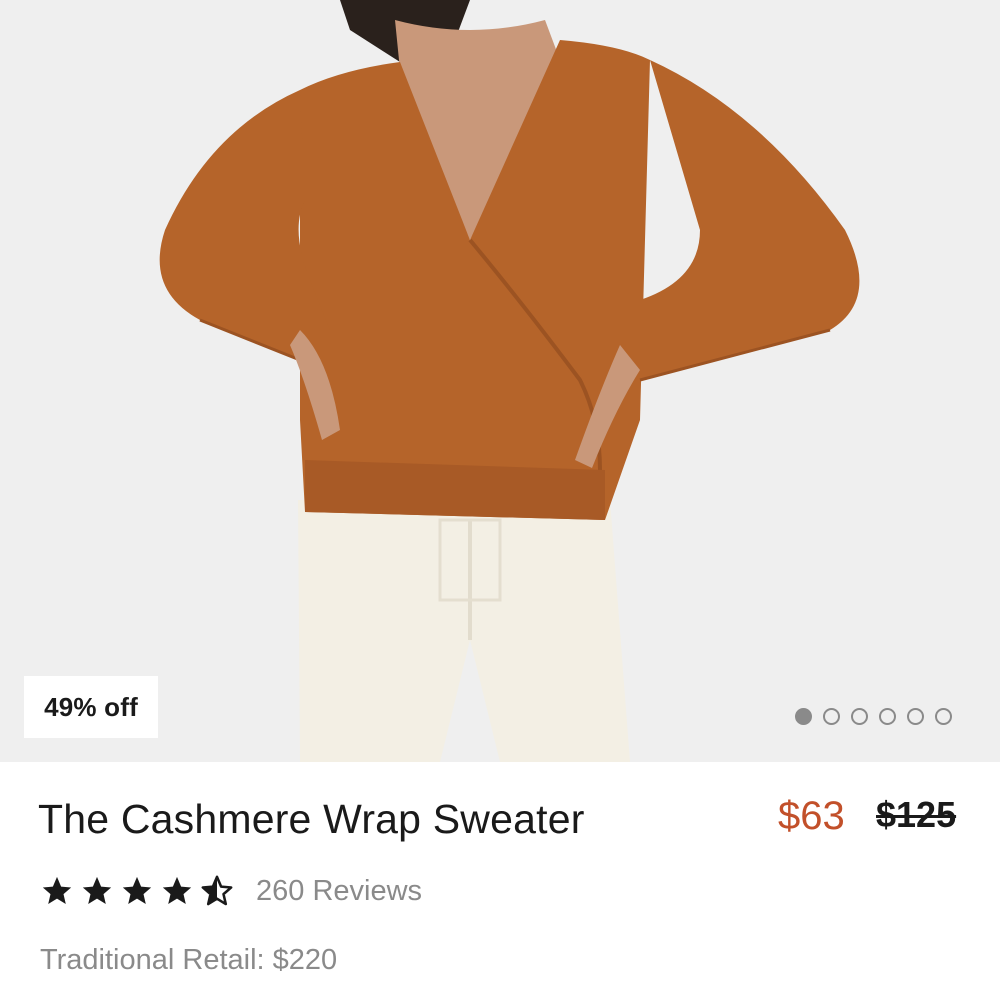  I want to click on traditional-retail-price: Traditional Retail: $220, so click(189, 960).